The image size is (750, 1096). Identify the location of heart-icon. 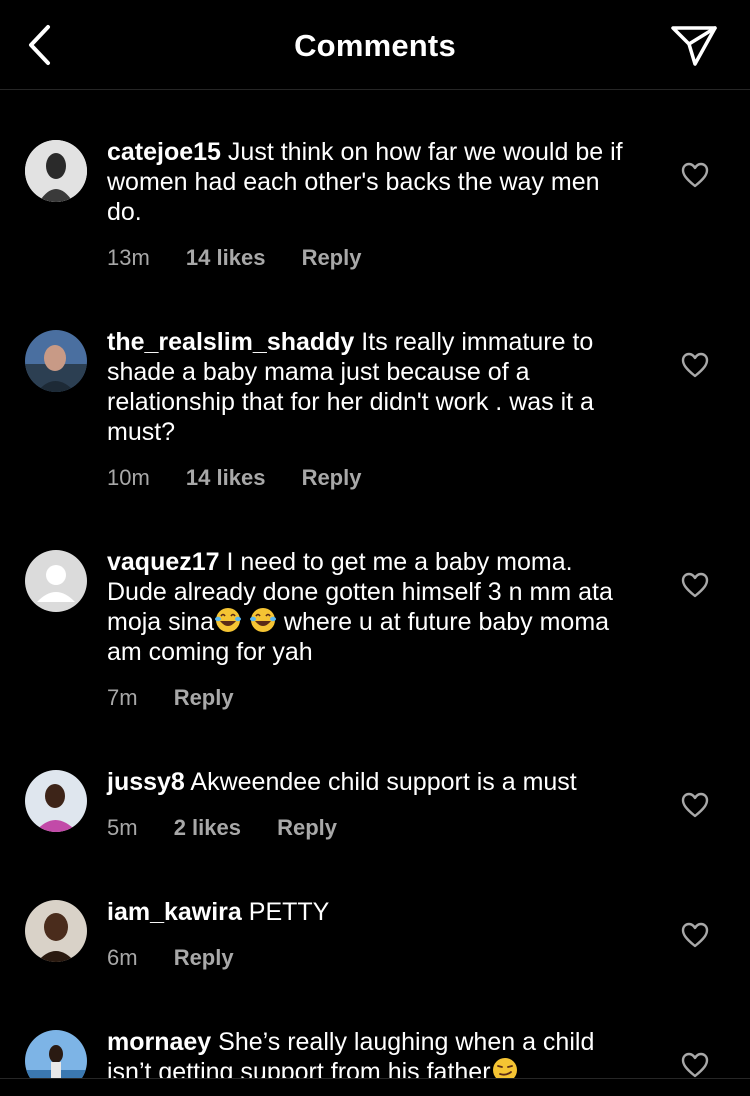
(695, 1065).